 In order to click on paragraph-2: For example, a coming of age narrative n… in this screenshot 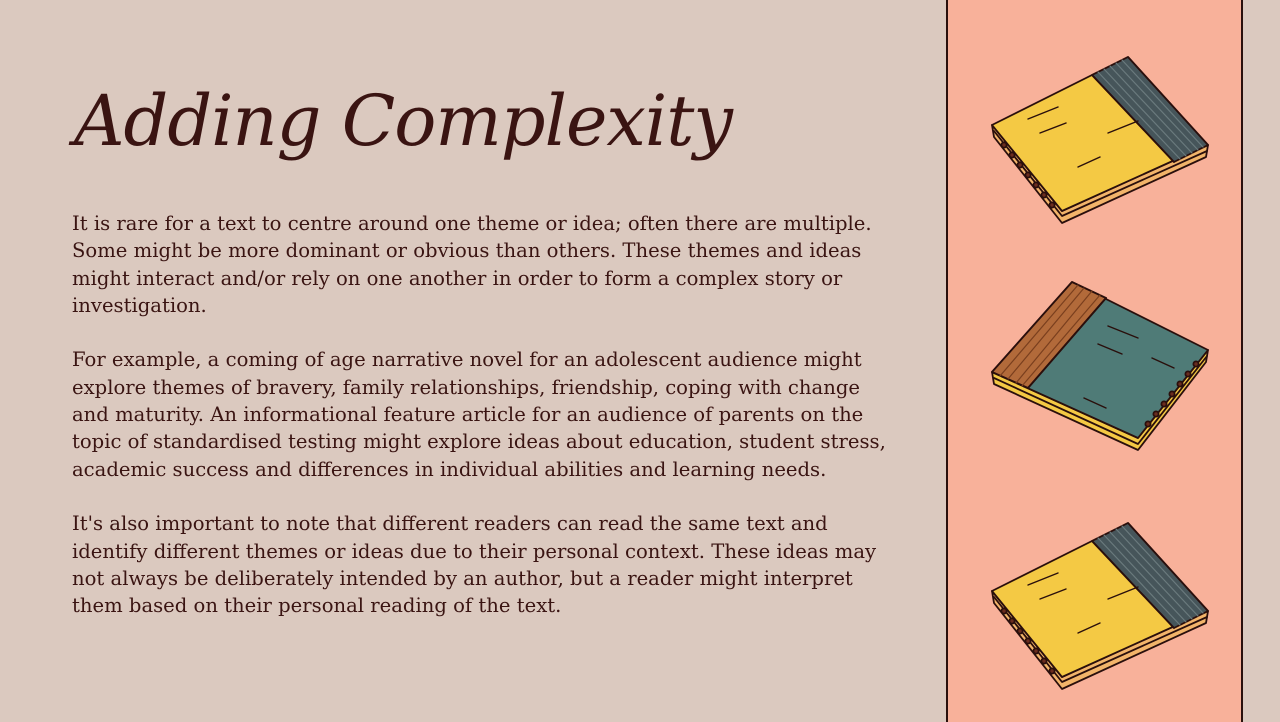, I will do `click(479, 414)`.